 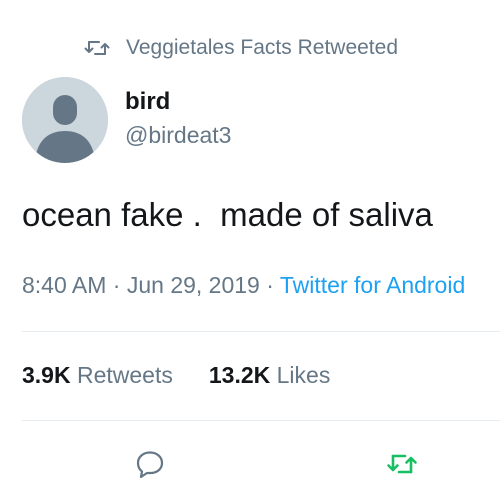 I want to click on likes-label: Likes, so click(x=303, y=375).